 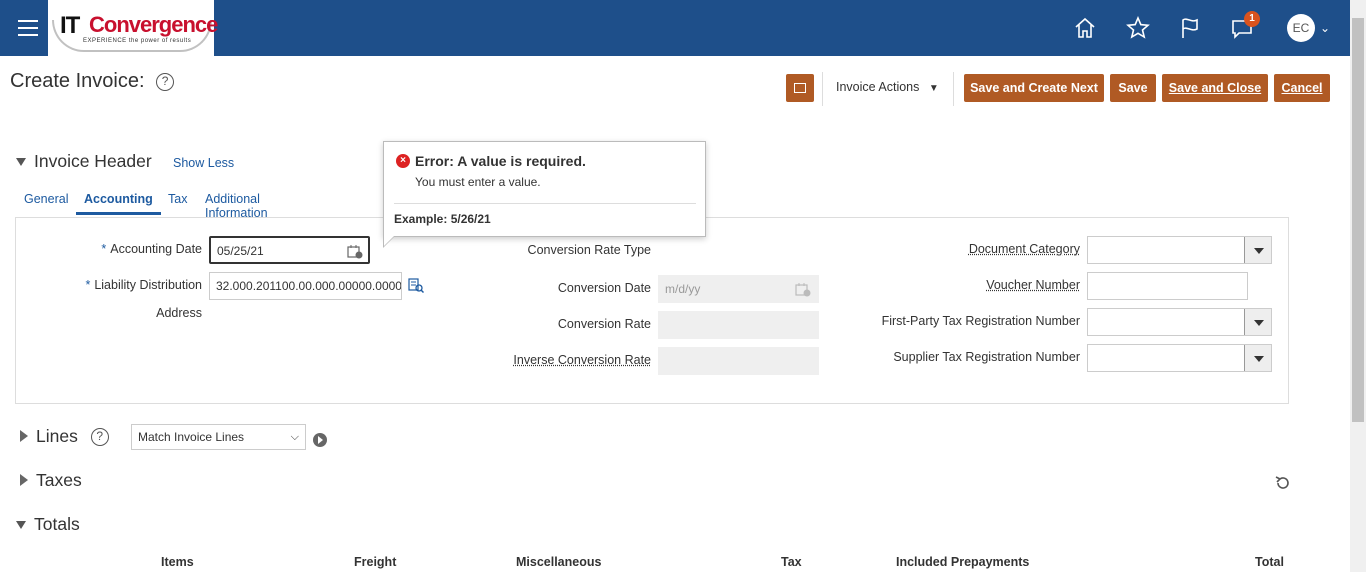 I want to click on cancel-button: Cancel, so click(x=1302, y=88).